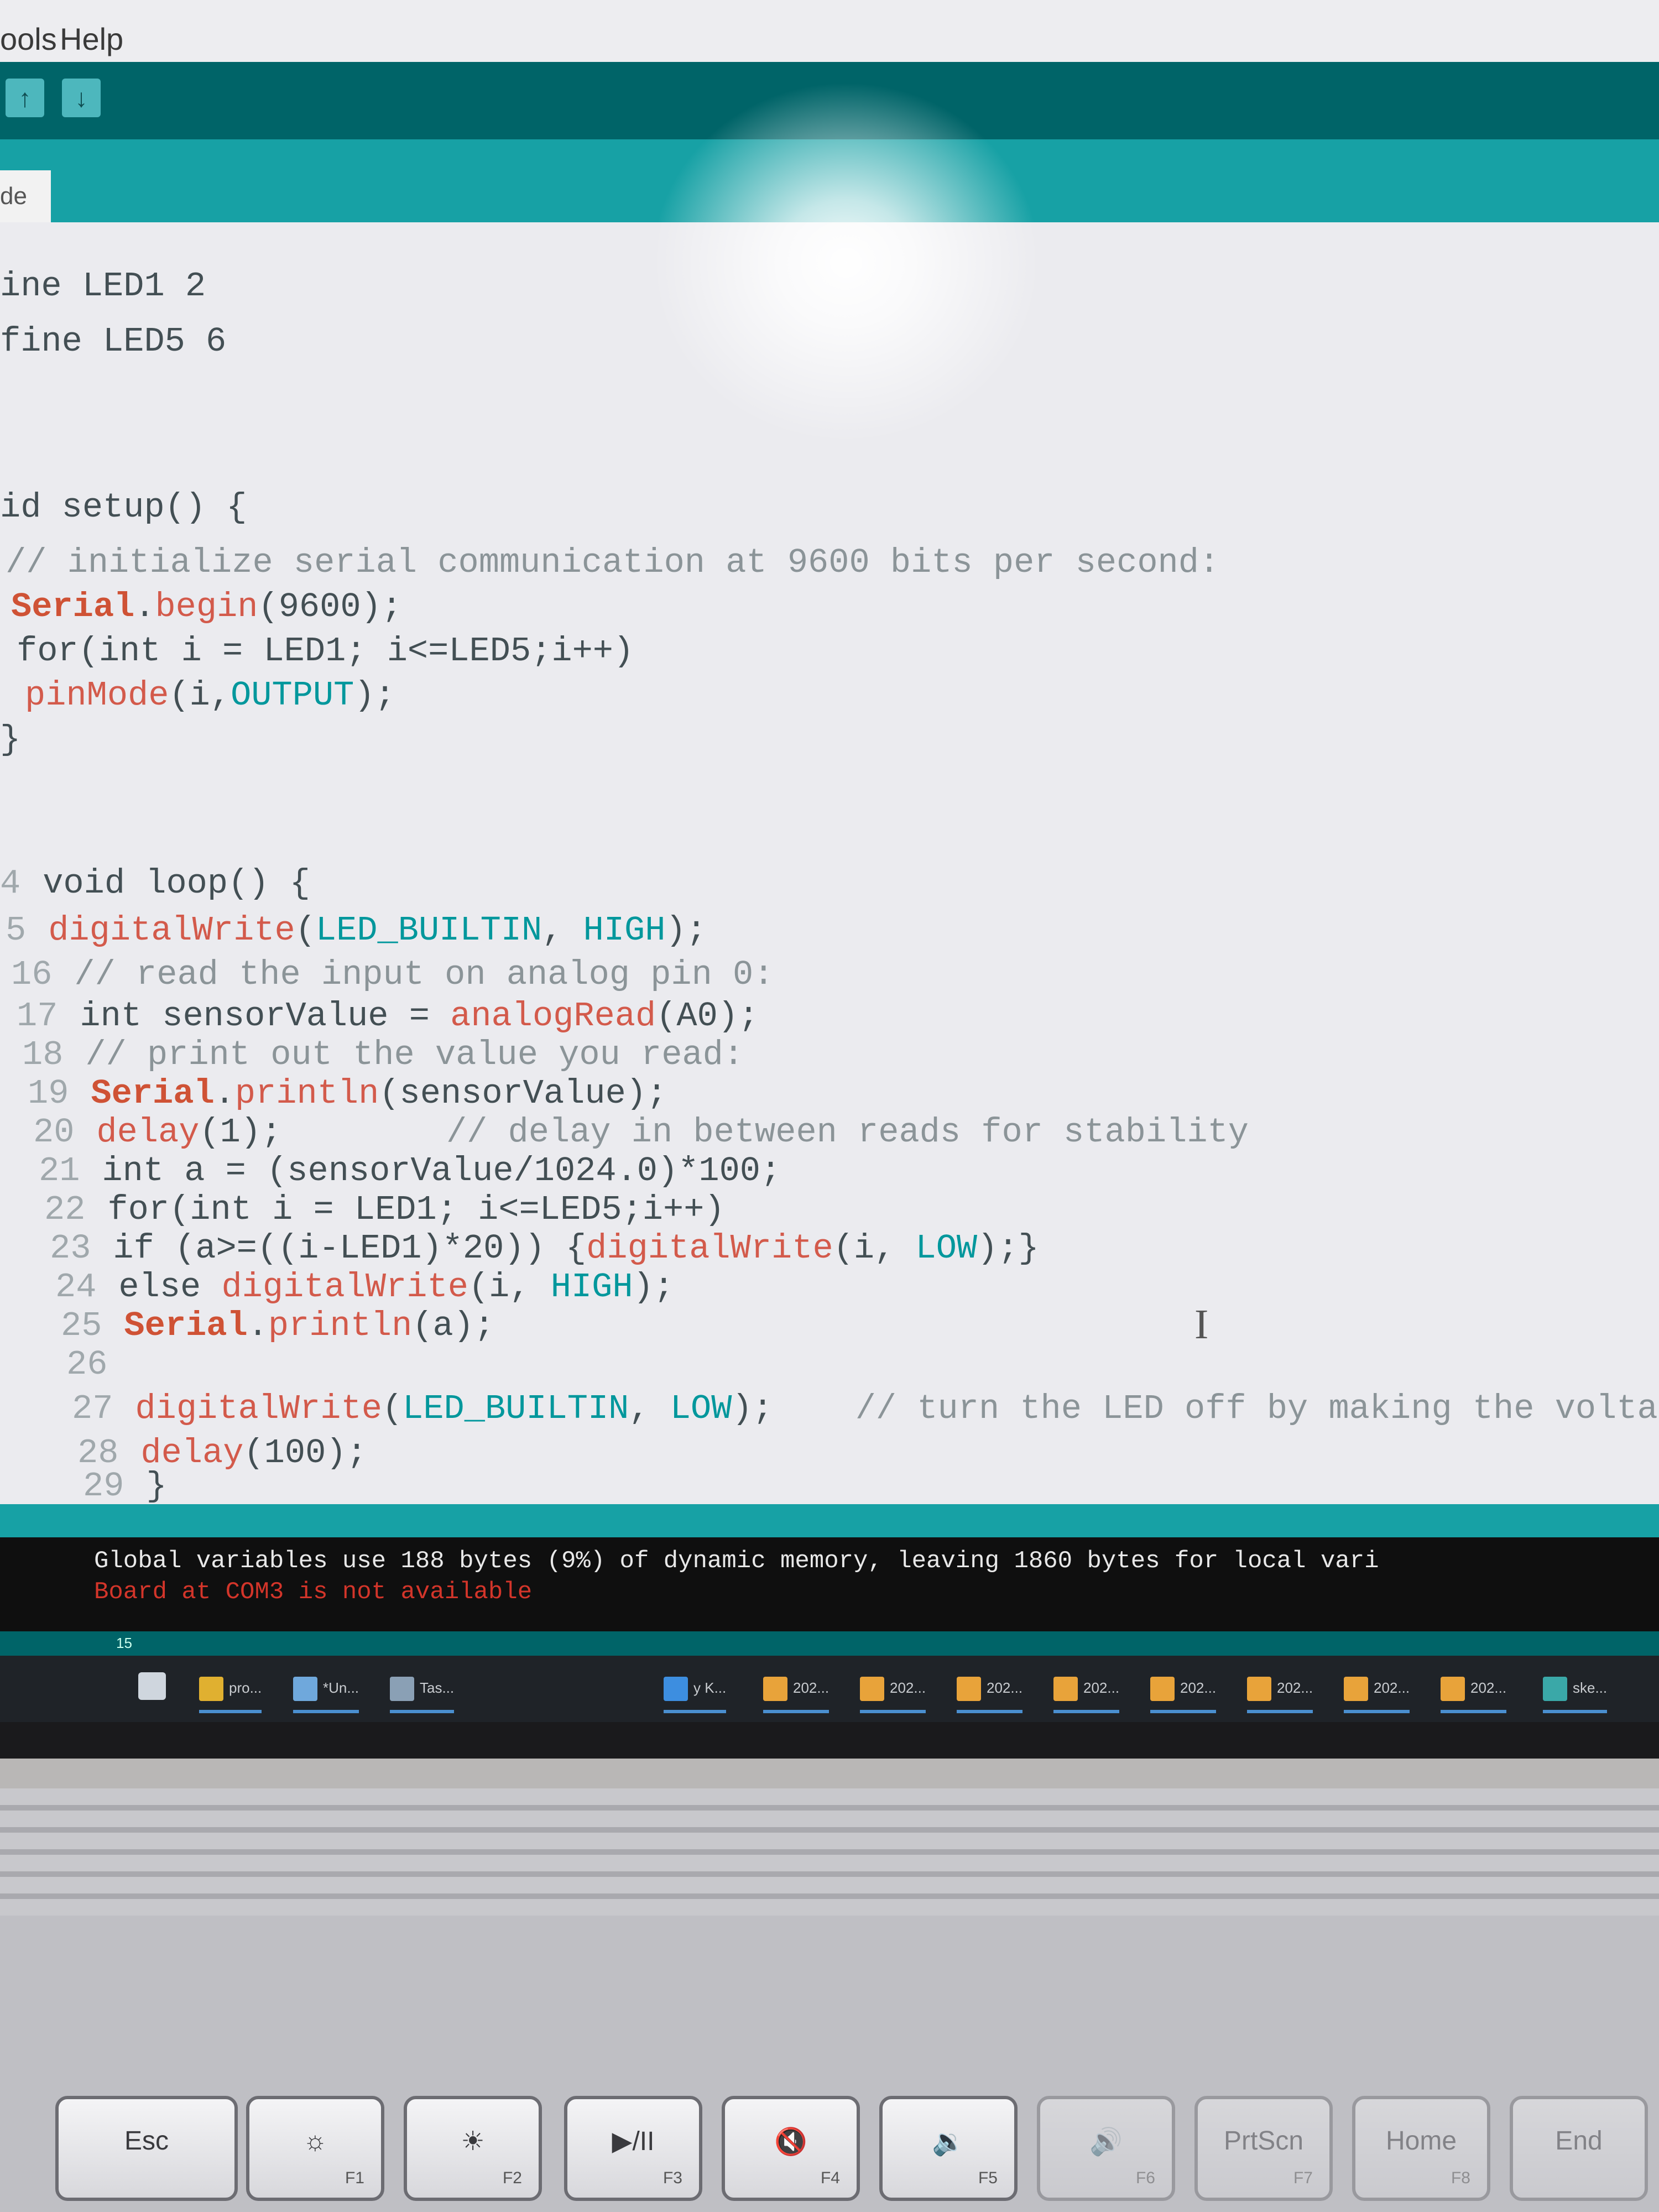 Image resolution: width=1659 pixels, height=2212 pixels. What do you see at coordinates (350, 1249) in the screenshot?
I see `code-token: if (a>=((i-LED1)*20)) {` at bounding box center [350, 1249].